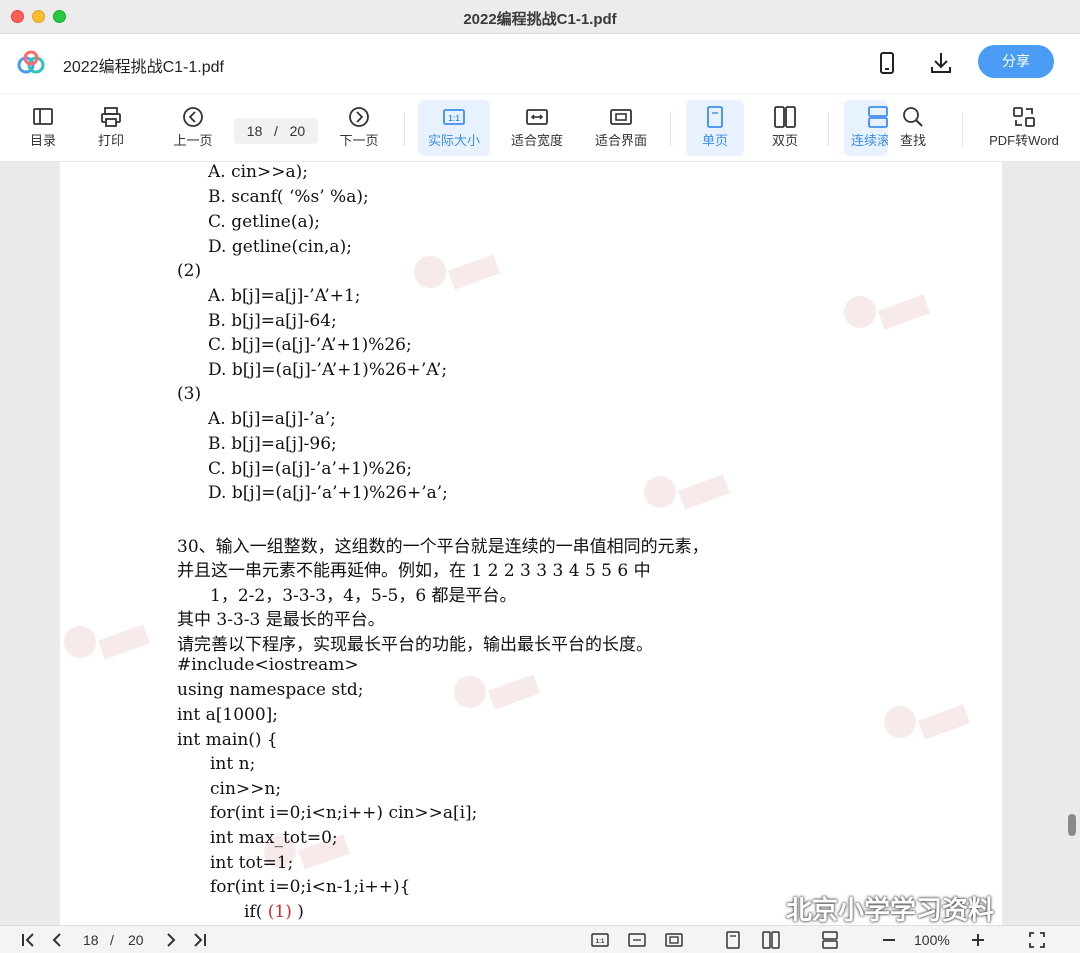 The height and width of the screenshot is (953, 1080). What do you see at coordinates (889, 940) in the screenshot?
I see `zoom-out-icon` at bounding box center [889, 940].